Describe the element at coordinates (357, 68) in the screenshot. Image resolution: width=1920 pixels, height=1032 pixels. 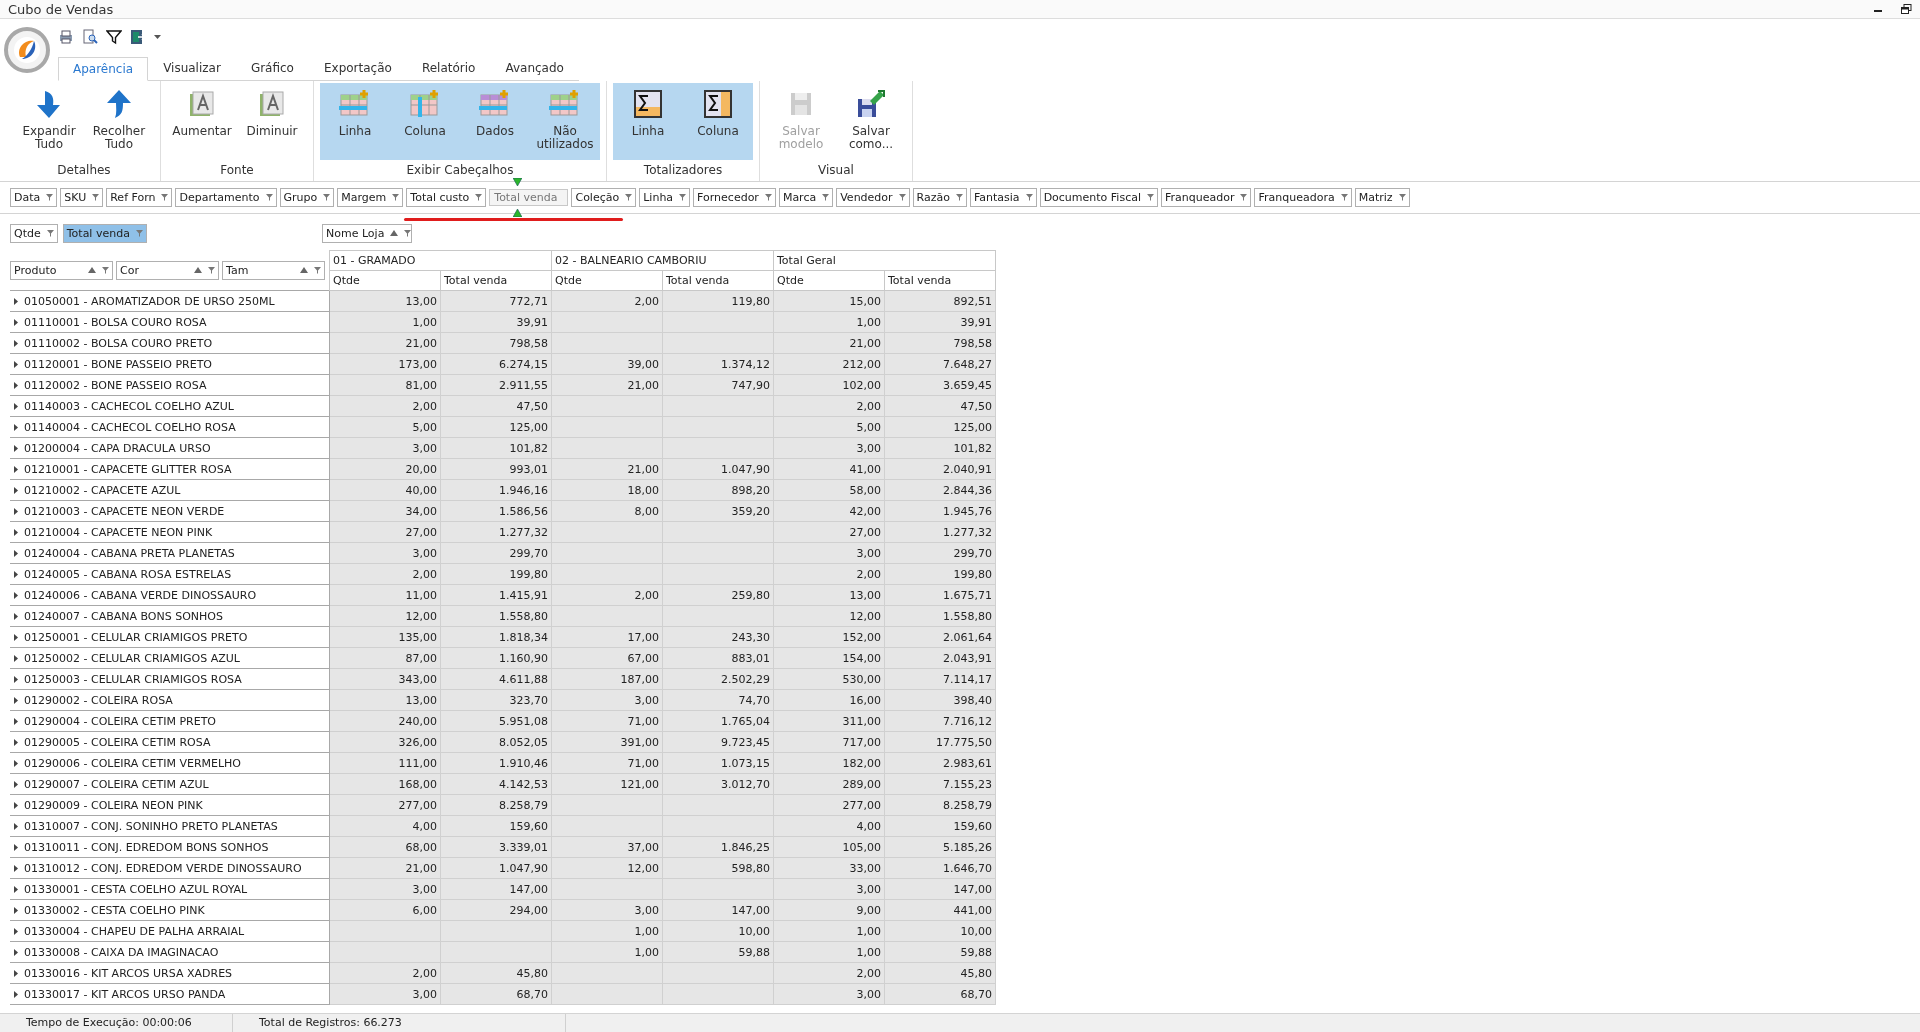
I see `ribbon-tab: Exportação` at that location.